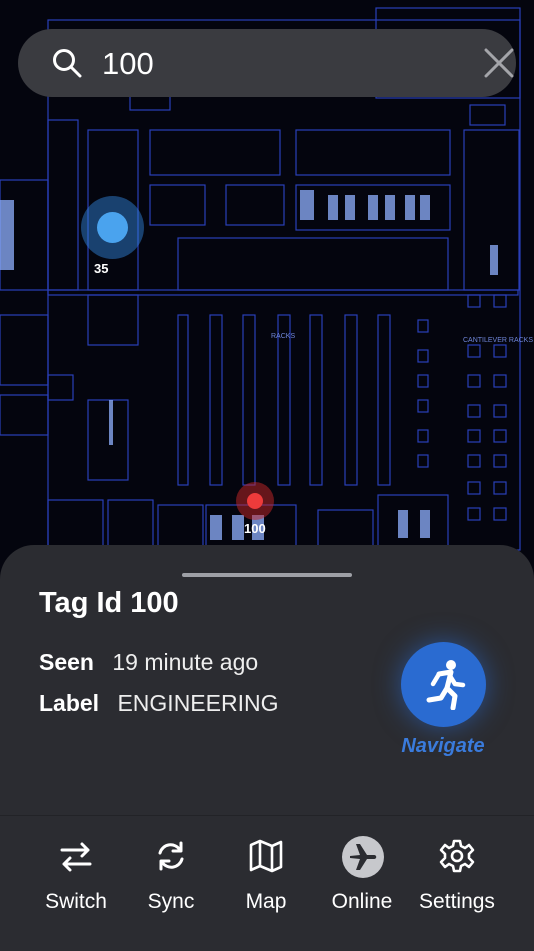 The height and width of the screenshot is (951, 534). Describe the element at coordinates (272, 64) in the screenshot. I see `search-input` at that location.